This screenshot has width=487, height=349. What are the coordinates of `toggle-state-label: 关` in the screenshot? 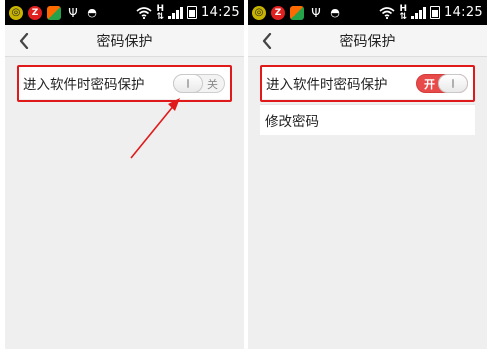 It's located at (212, 84).